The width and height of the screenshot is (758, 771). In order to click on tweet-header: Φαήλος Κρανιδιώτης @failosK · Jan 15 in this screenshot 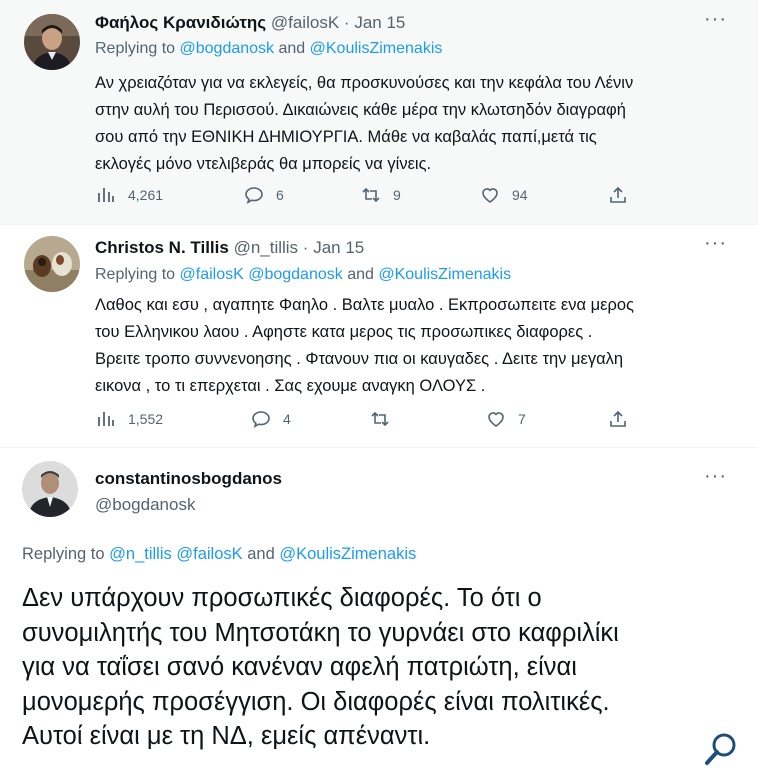, I will do `click(250, 23)`.